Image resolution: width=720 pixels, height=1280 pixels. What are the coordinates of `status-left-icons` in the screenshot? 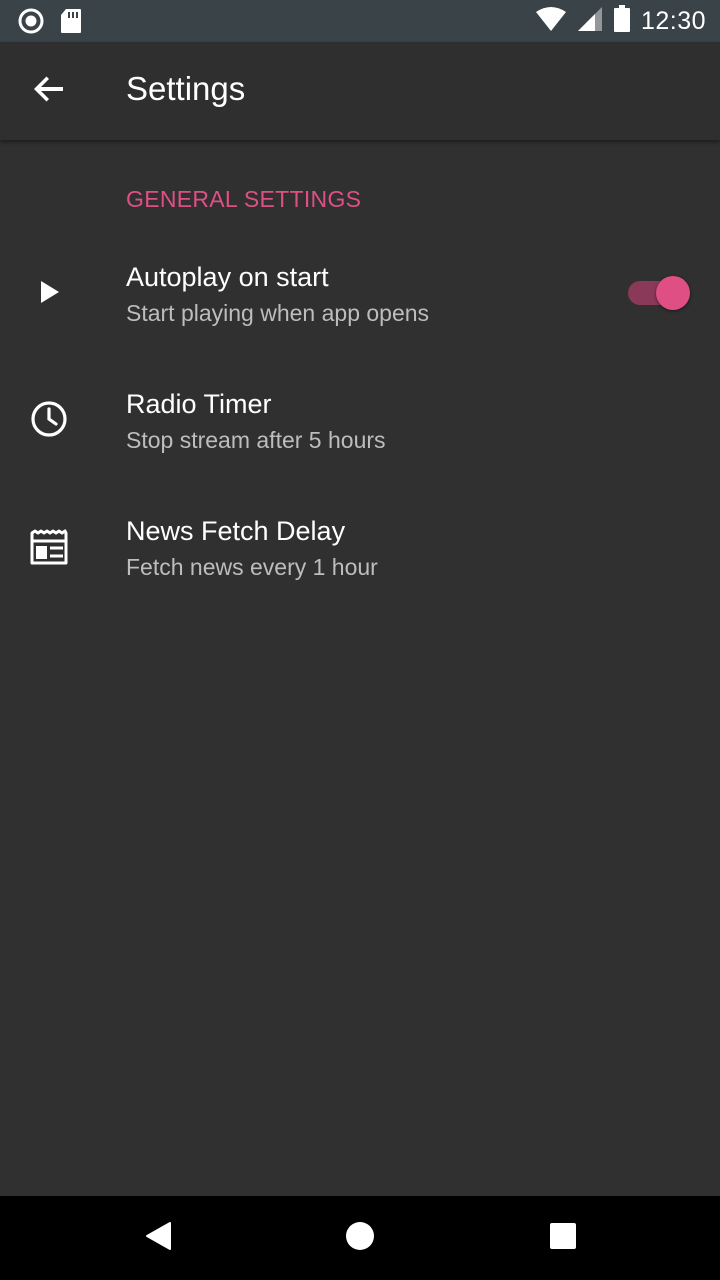 It's located at (50, 23).